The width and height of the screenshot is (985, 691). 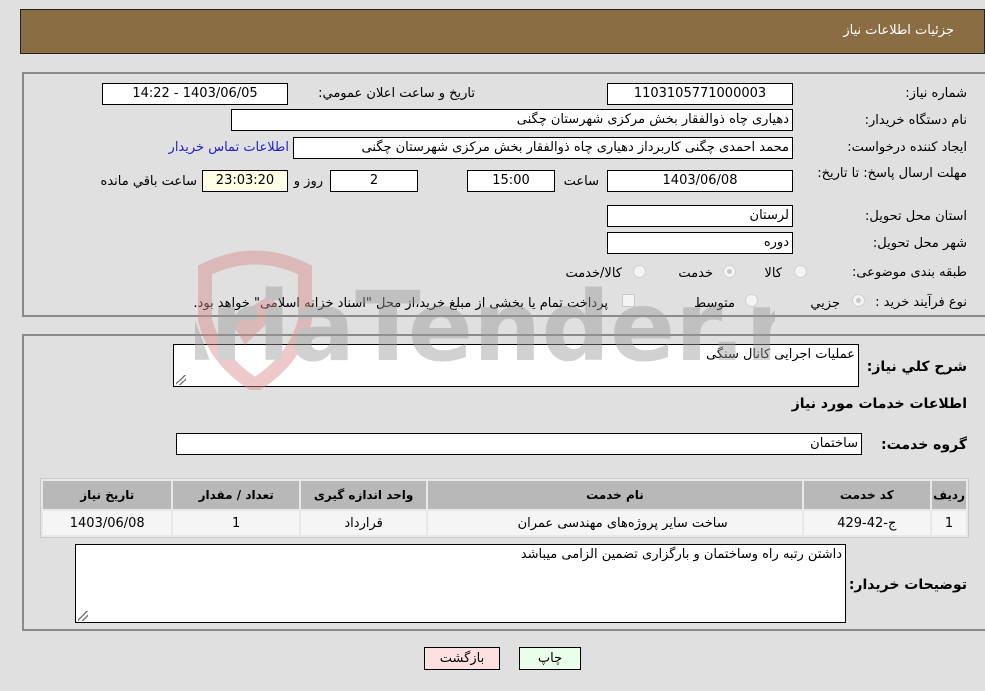 What do you see at coordinates (879, 404) in the screenshot?
I see `services-title: اطلاعات خدمات مورد نیاز` at bounding box center [879, 404].